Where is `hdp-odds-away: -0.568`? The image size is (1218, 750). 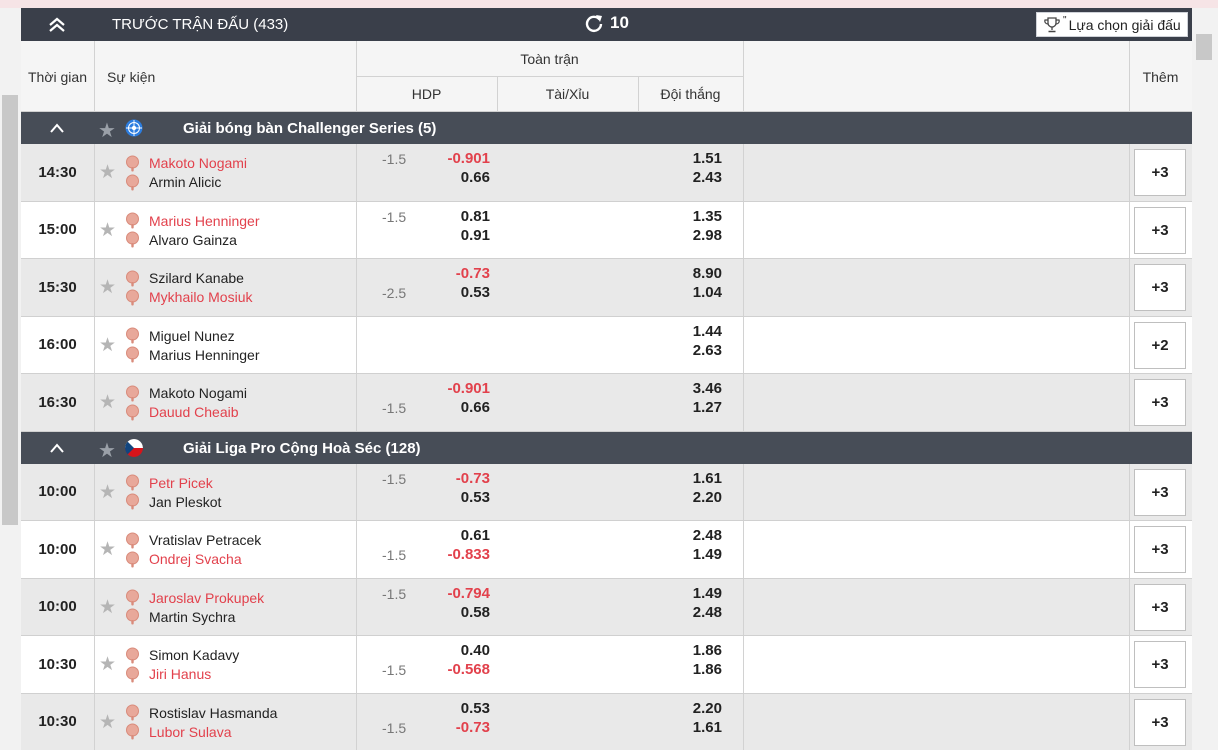
hdp-odds-away: -0.568 is located at coordinates (468, 669).